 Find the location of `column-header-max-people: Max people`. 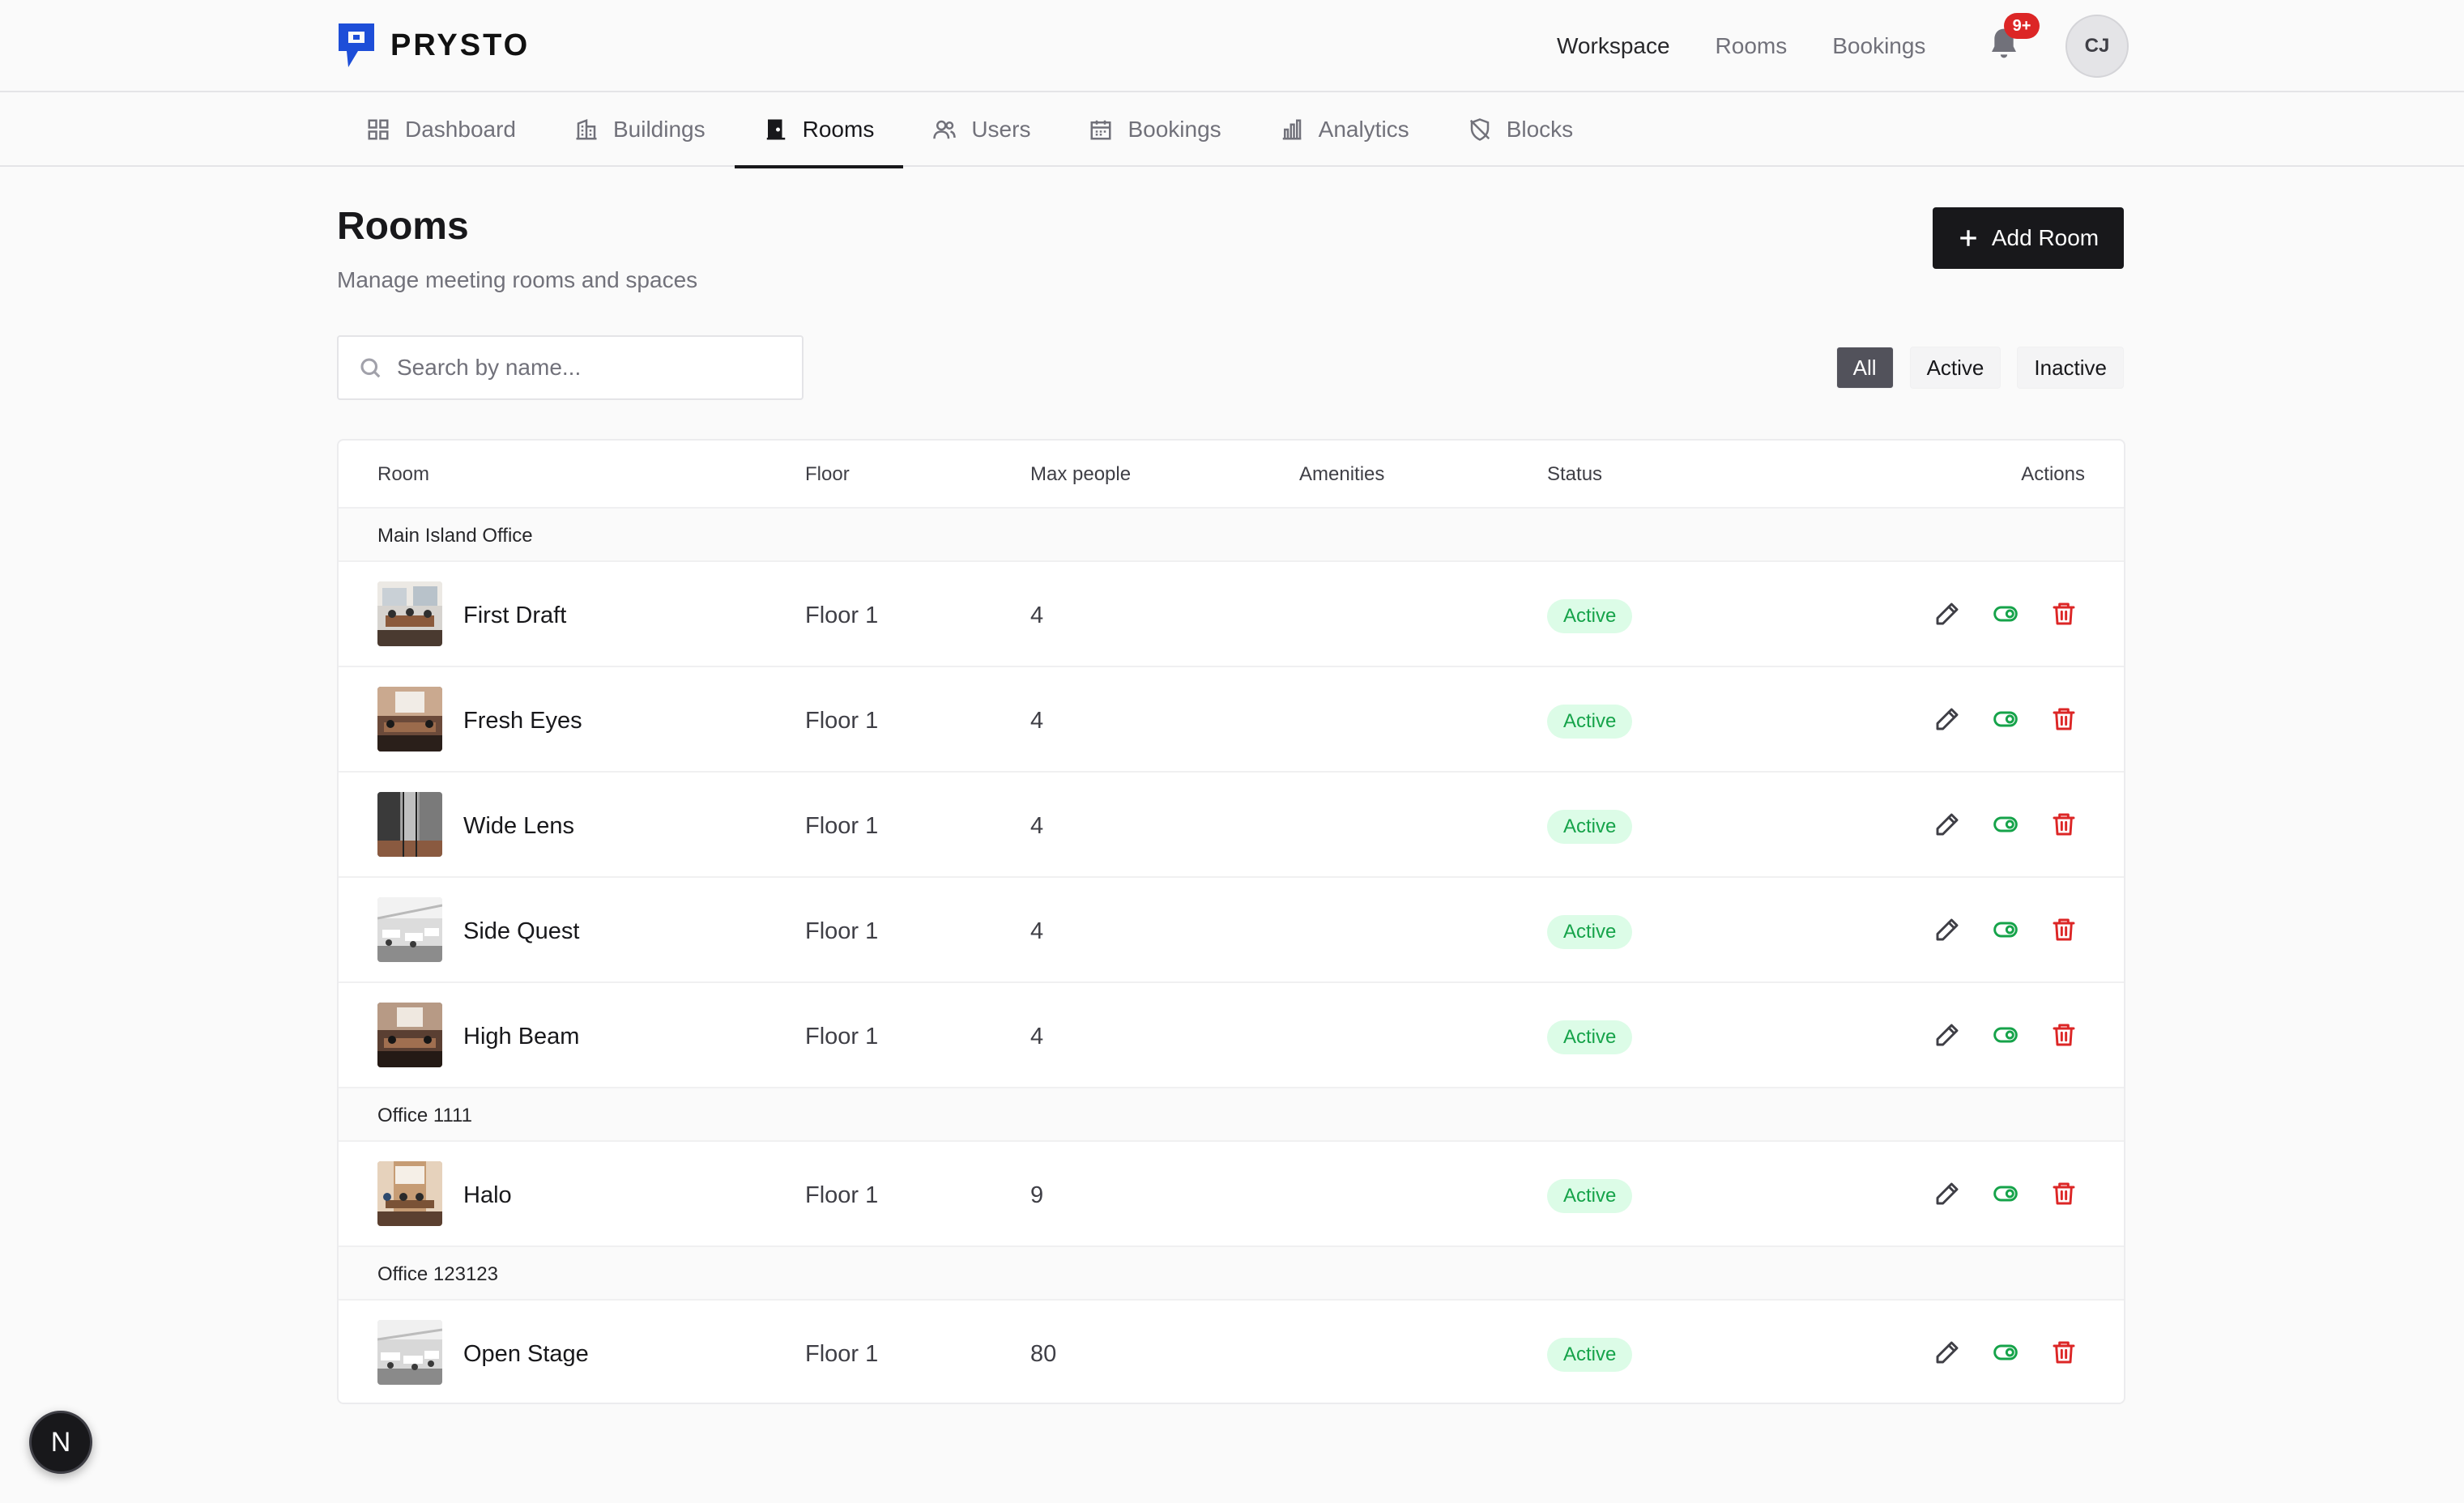

column-header-max-people: Max people is located at coordinates (1081, 474).